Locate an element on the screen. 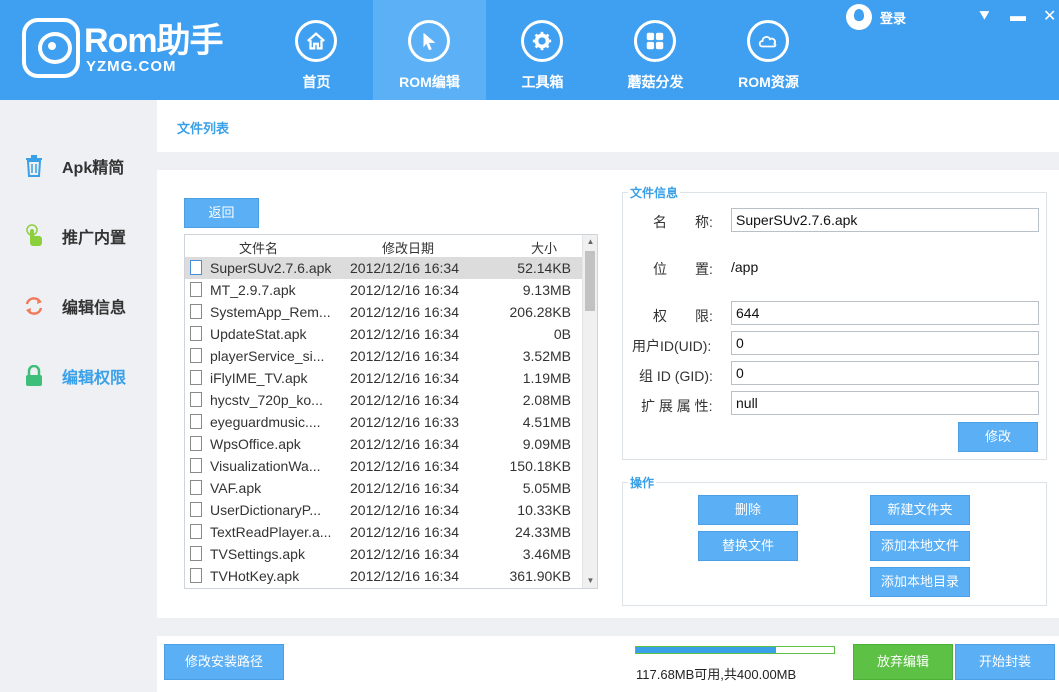 The image size is (1059, 692). file-name: WpsOffice.apk is located at coordinates (255, 444).